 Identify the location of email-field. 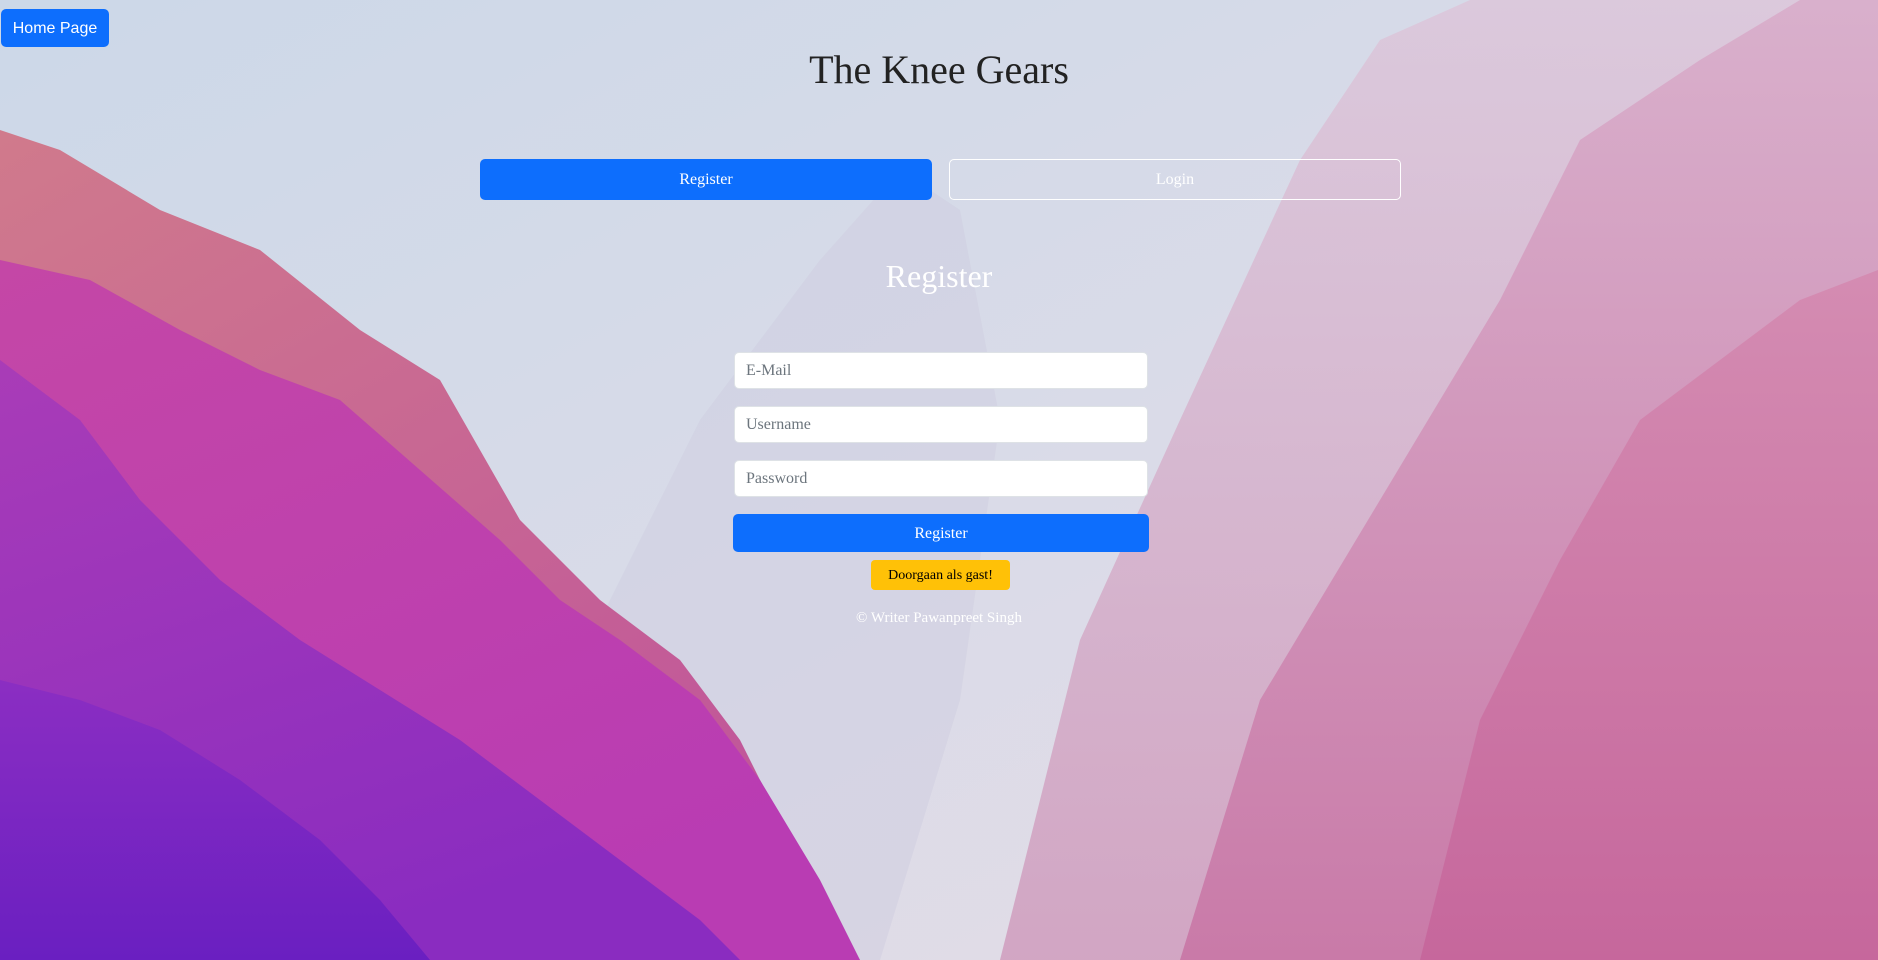
(941, 370).